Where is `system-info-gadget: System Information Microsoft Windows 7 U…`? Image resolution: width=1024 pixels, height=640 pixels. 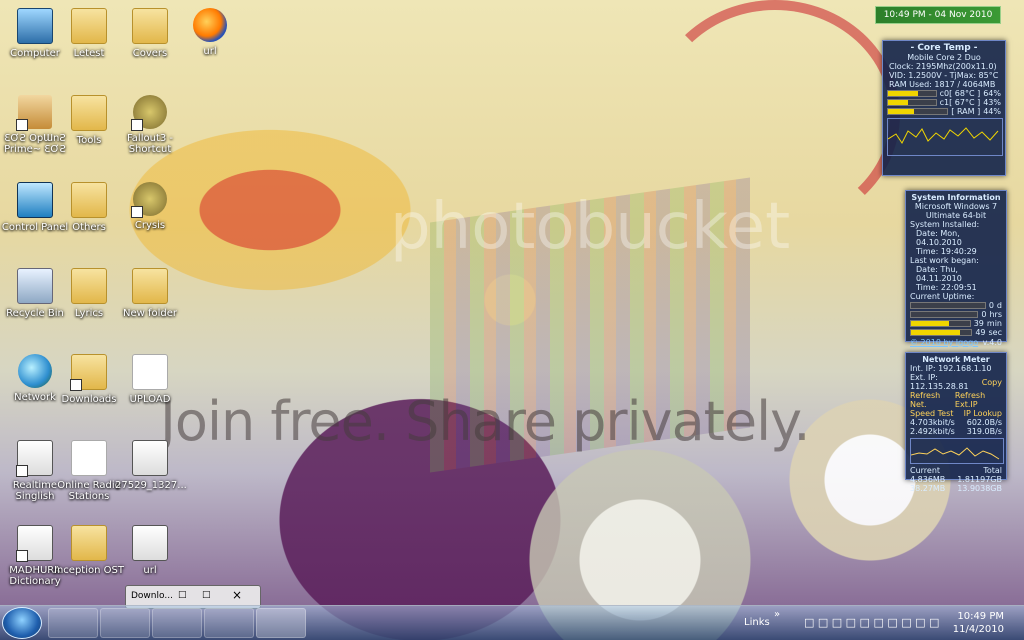 system-info-gadget: System Information Microsoft Windows 7 U… is located at coordinates (956, 268).